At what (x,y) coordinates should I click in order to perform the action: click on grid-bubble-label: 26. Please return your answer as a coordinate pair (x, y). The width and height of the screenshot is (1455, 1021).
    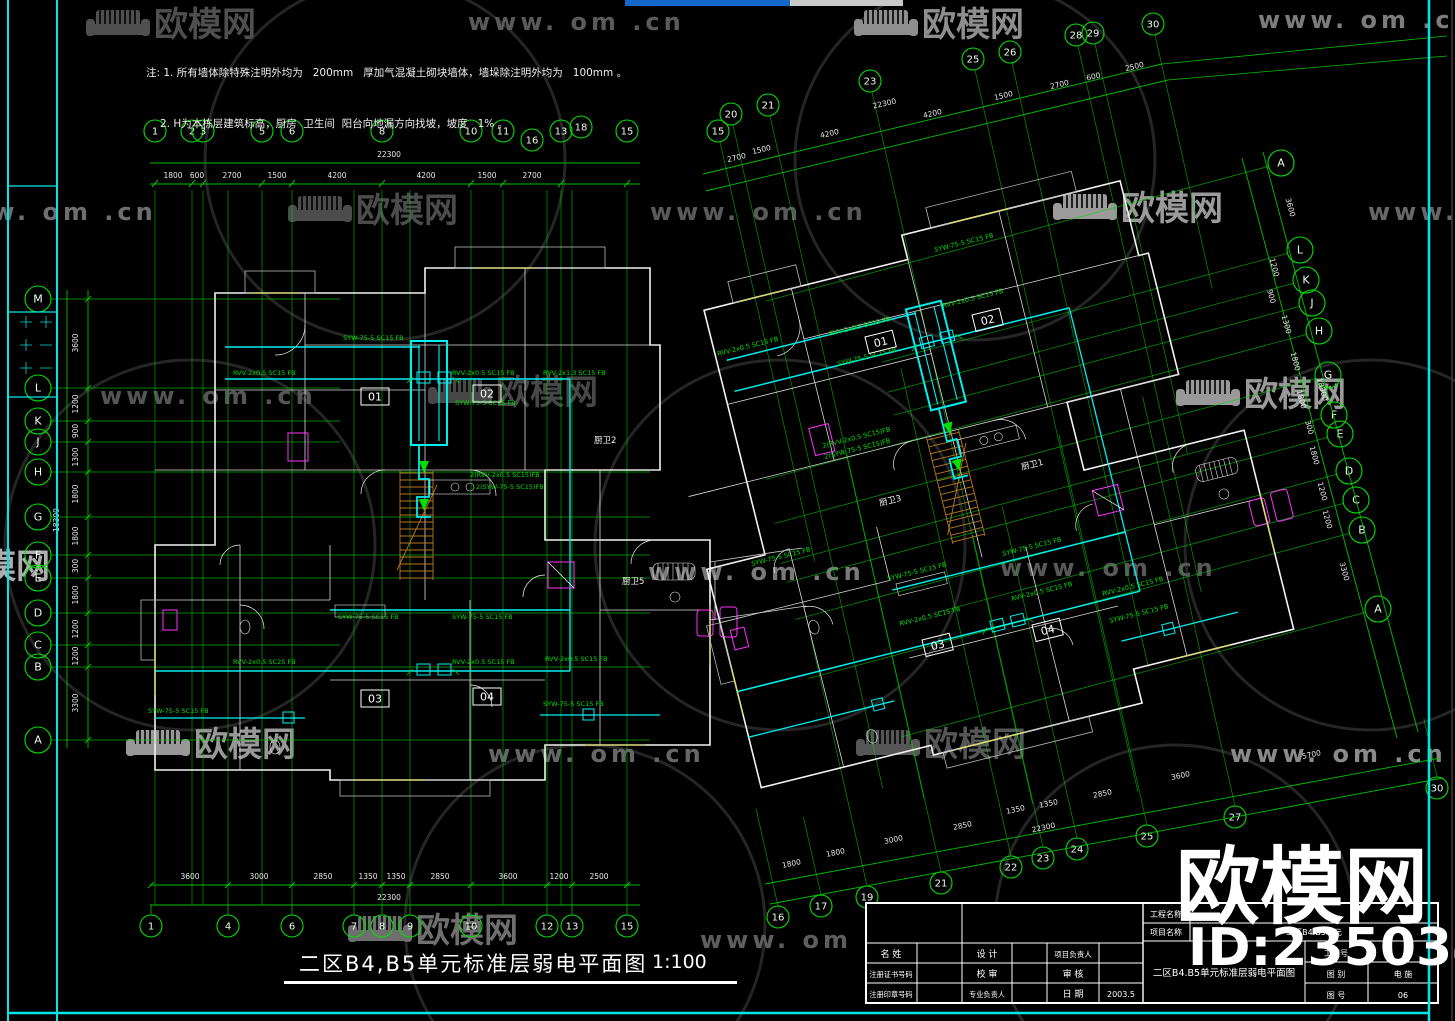
    Looking at the image, I should click on (1010, 53).